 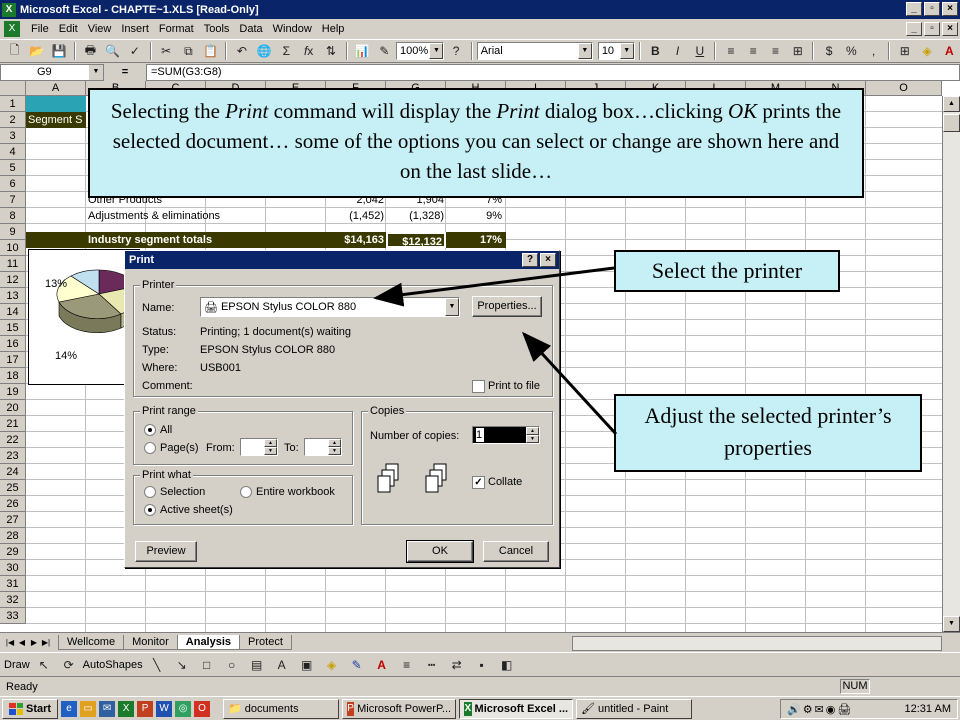 What do you see at coordinates (932, 29) in the screenshot?
I see `doc-restore-button: ▫` at bounding box center [932, 29].